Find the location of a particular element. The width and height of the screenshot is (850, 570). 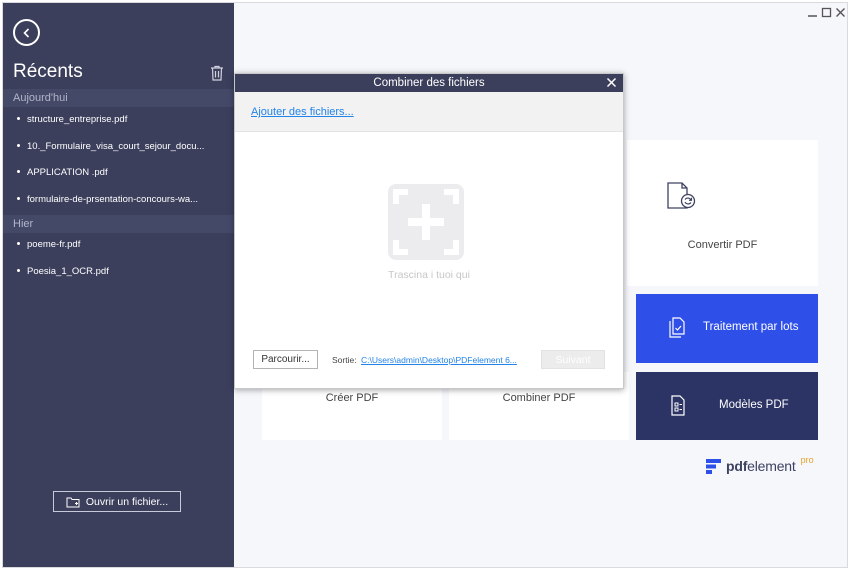

add-file-icon is located at coordinates (426, 222).